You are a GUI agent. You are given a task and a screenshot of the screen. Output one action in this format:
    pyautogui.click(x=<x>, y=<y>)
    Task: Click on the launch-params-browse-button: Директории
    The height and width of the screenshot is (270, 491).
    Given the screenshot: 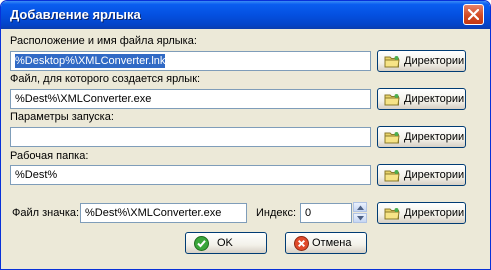 What is the action you would take?
    pyautogui.click(x=421, y=137)
    